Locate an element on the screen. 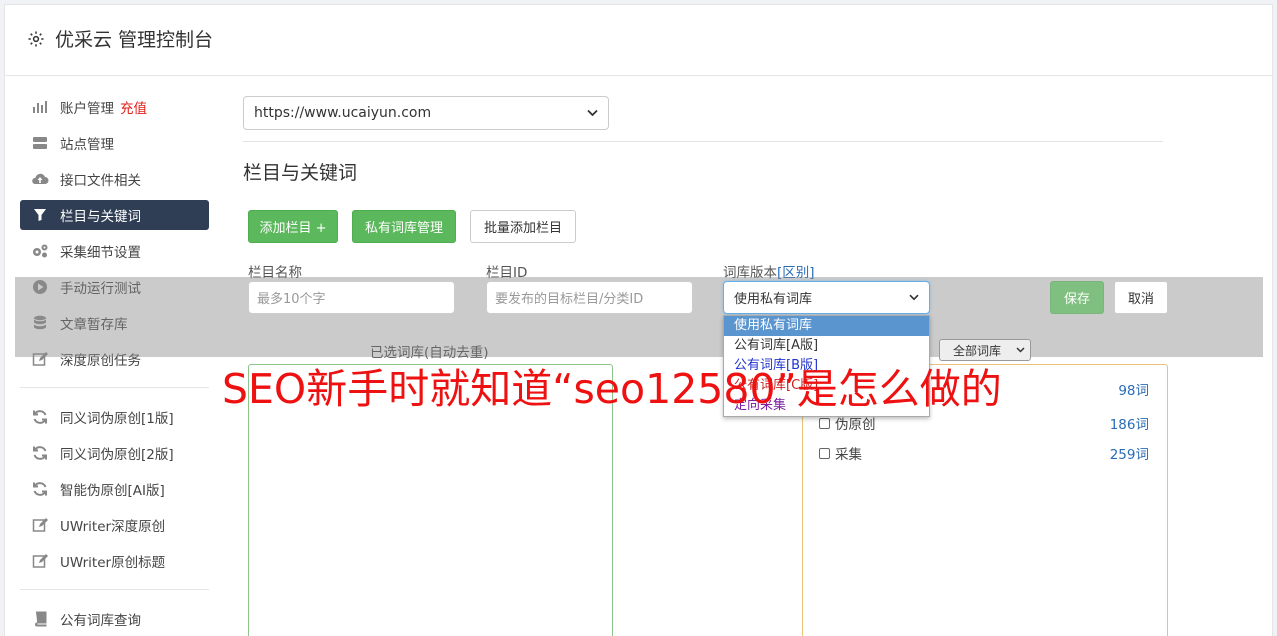 Image resolution: width=1277 pixels, height=636 pixels. header: 优采云 管理控制台 is located at coordinates (638, 40).